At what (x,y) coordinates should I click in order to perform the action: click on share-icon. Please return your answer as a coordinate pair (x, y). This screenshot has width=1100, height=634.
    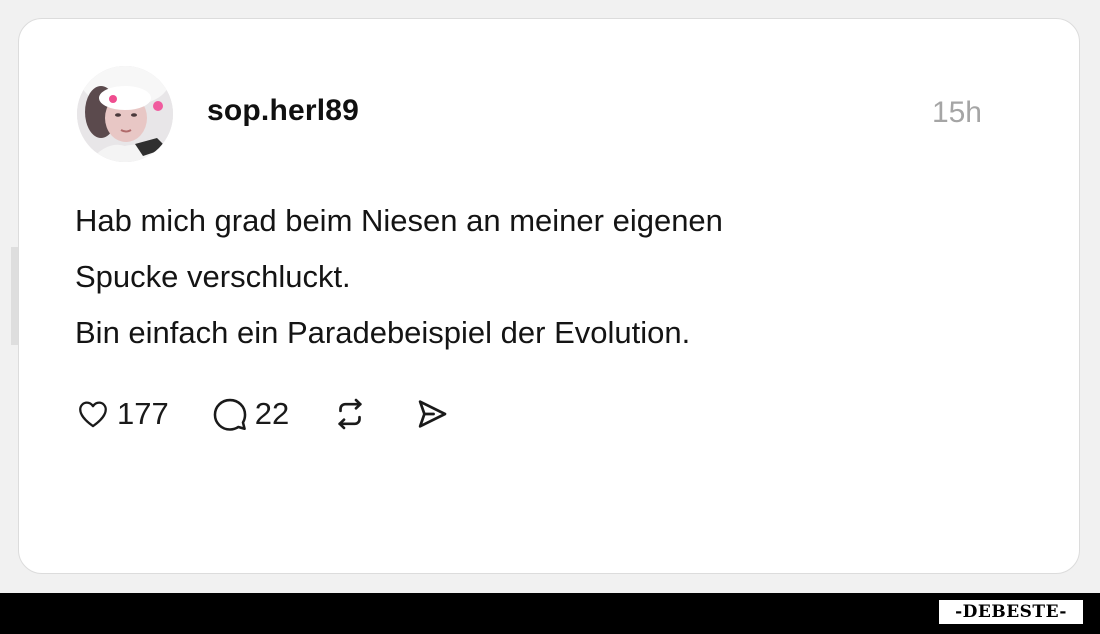
    Looking at the image, I should click on (432, 414).